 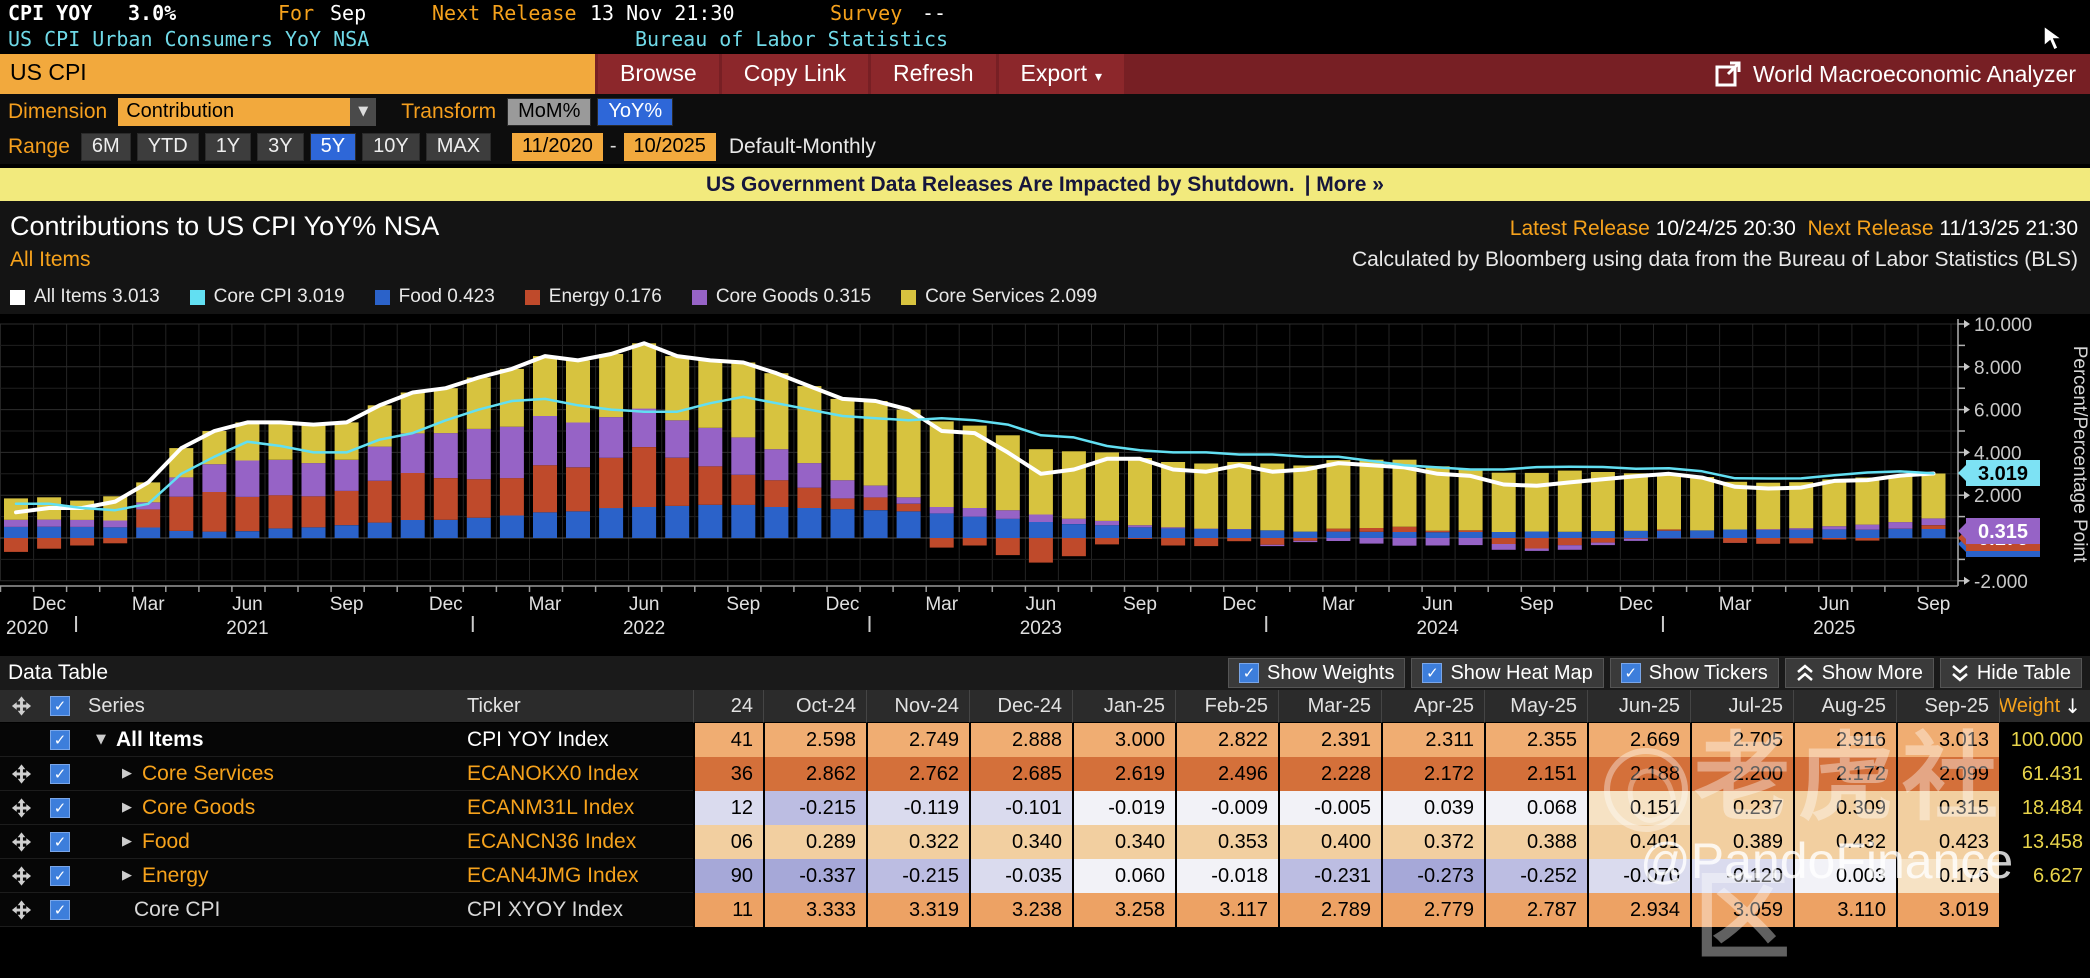 What do you see at coordinates (446, 604) in the screenshot?
I see `svg-text: Dec` at bounding box center [446, 604].